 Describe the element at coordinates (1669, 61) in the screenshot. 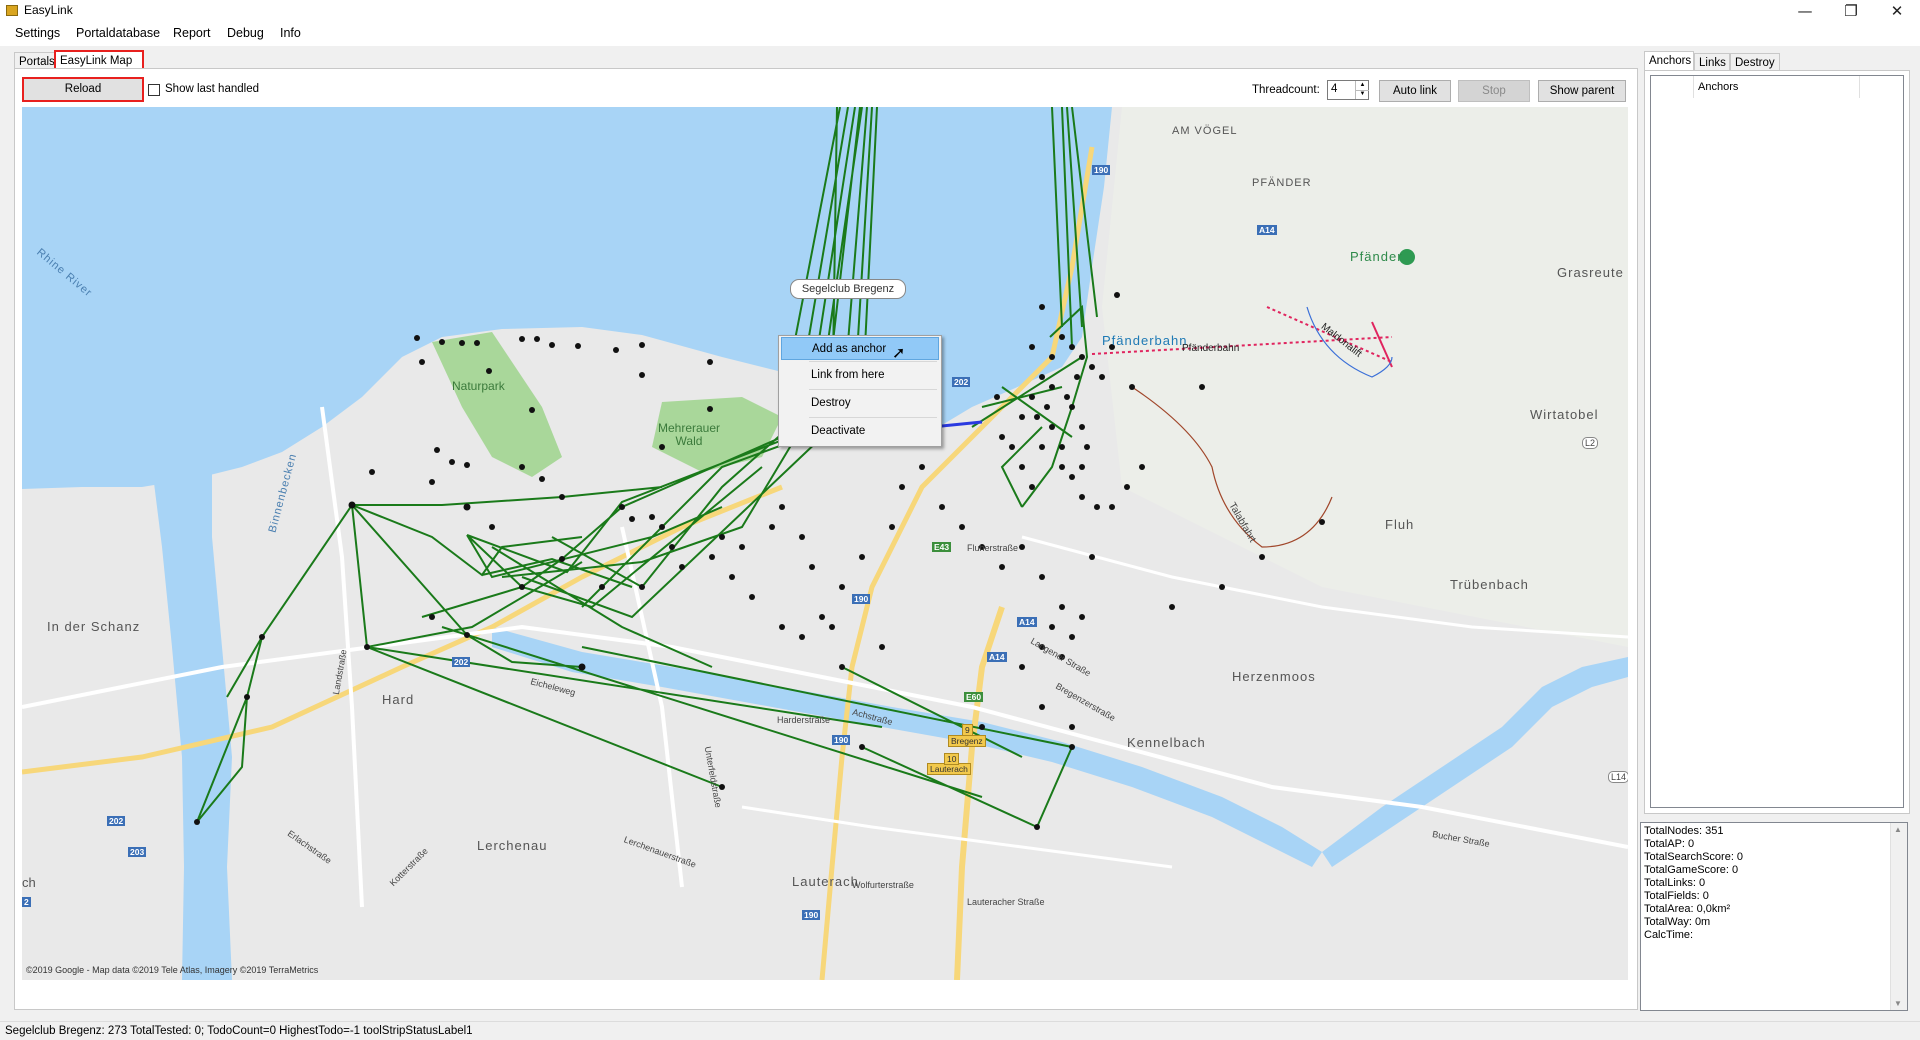

I see `tab-anchors: Anchors` at that location.